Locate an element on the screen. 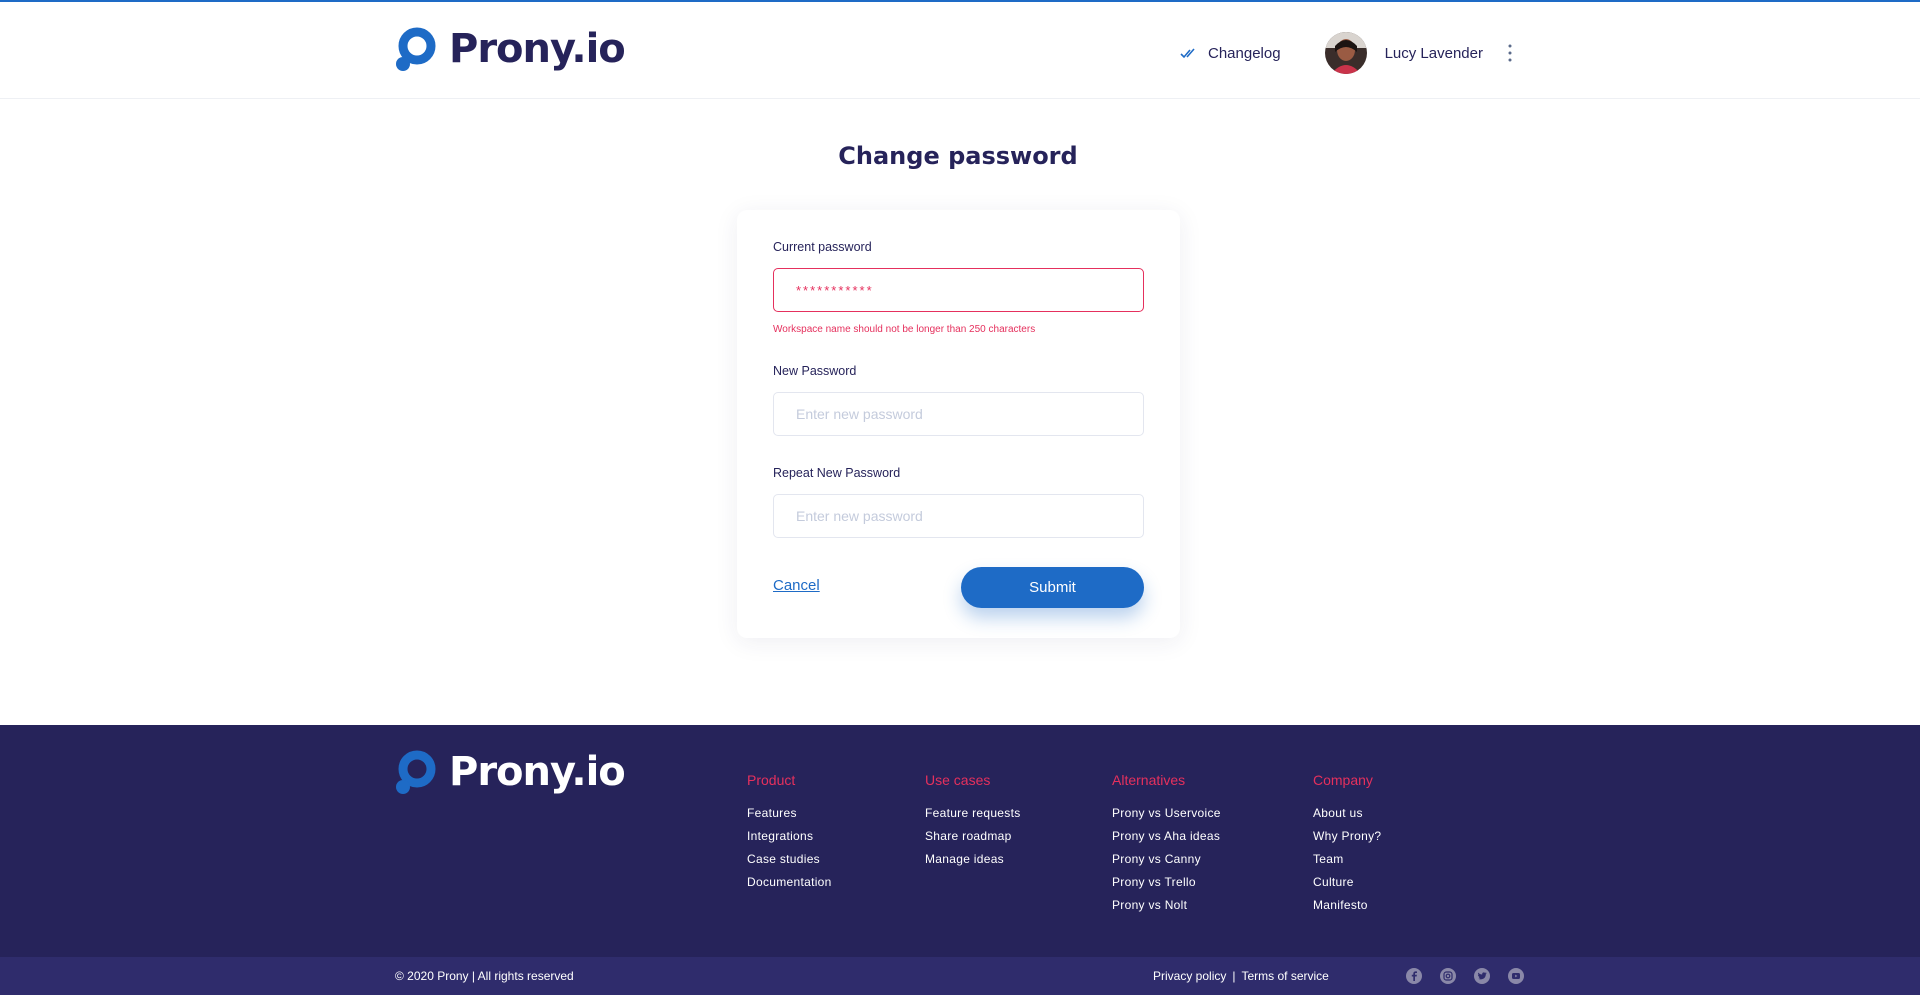  brand-name: Prony.io is located at coordinates (537, 49).